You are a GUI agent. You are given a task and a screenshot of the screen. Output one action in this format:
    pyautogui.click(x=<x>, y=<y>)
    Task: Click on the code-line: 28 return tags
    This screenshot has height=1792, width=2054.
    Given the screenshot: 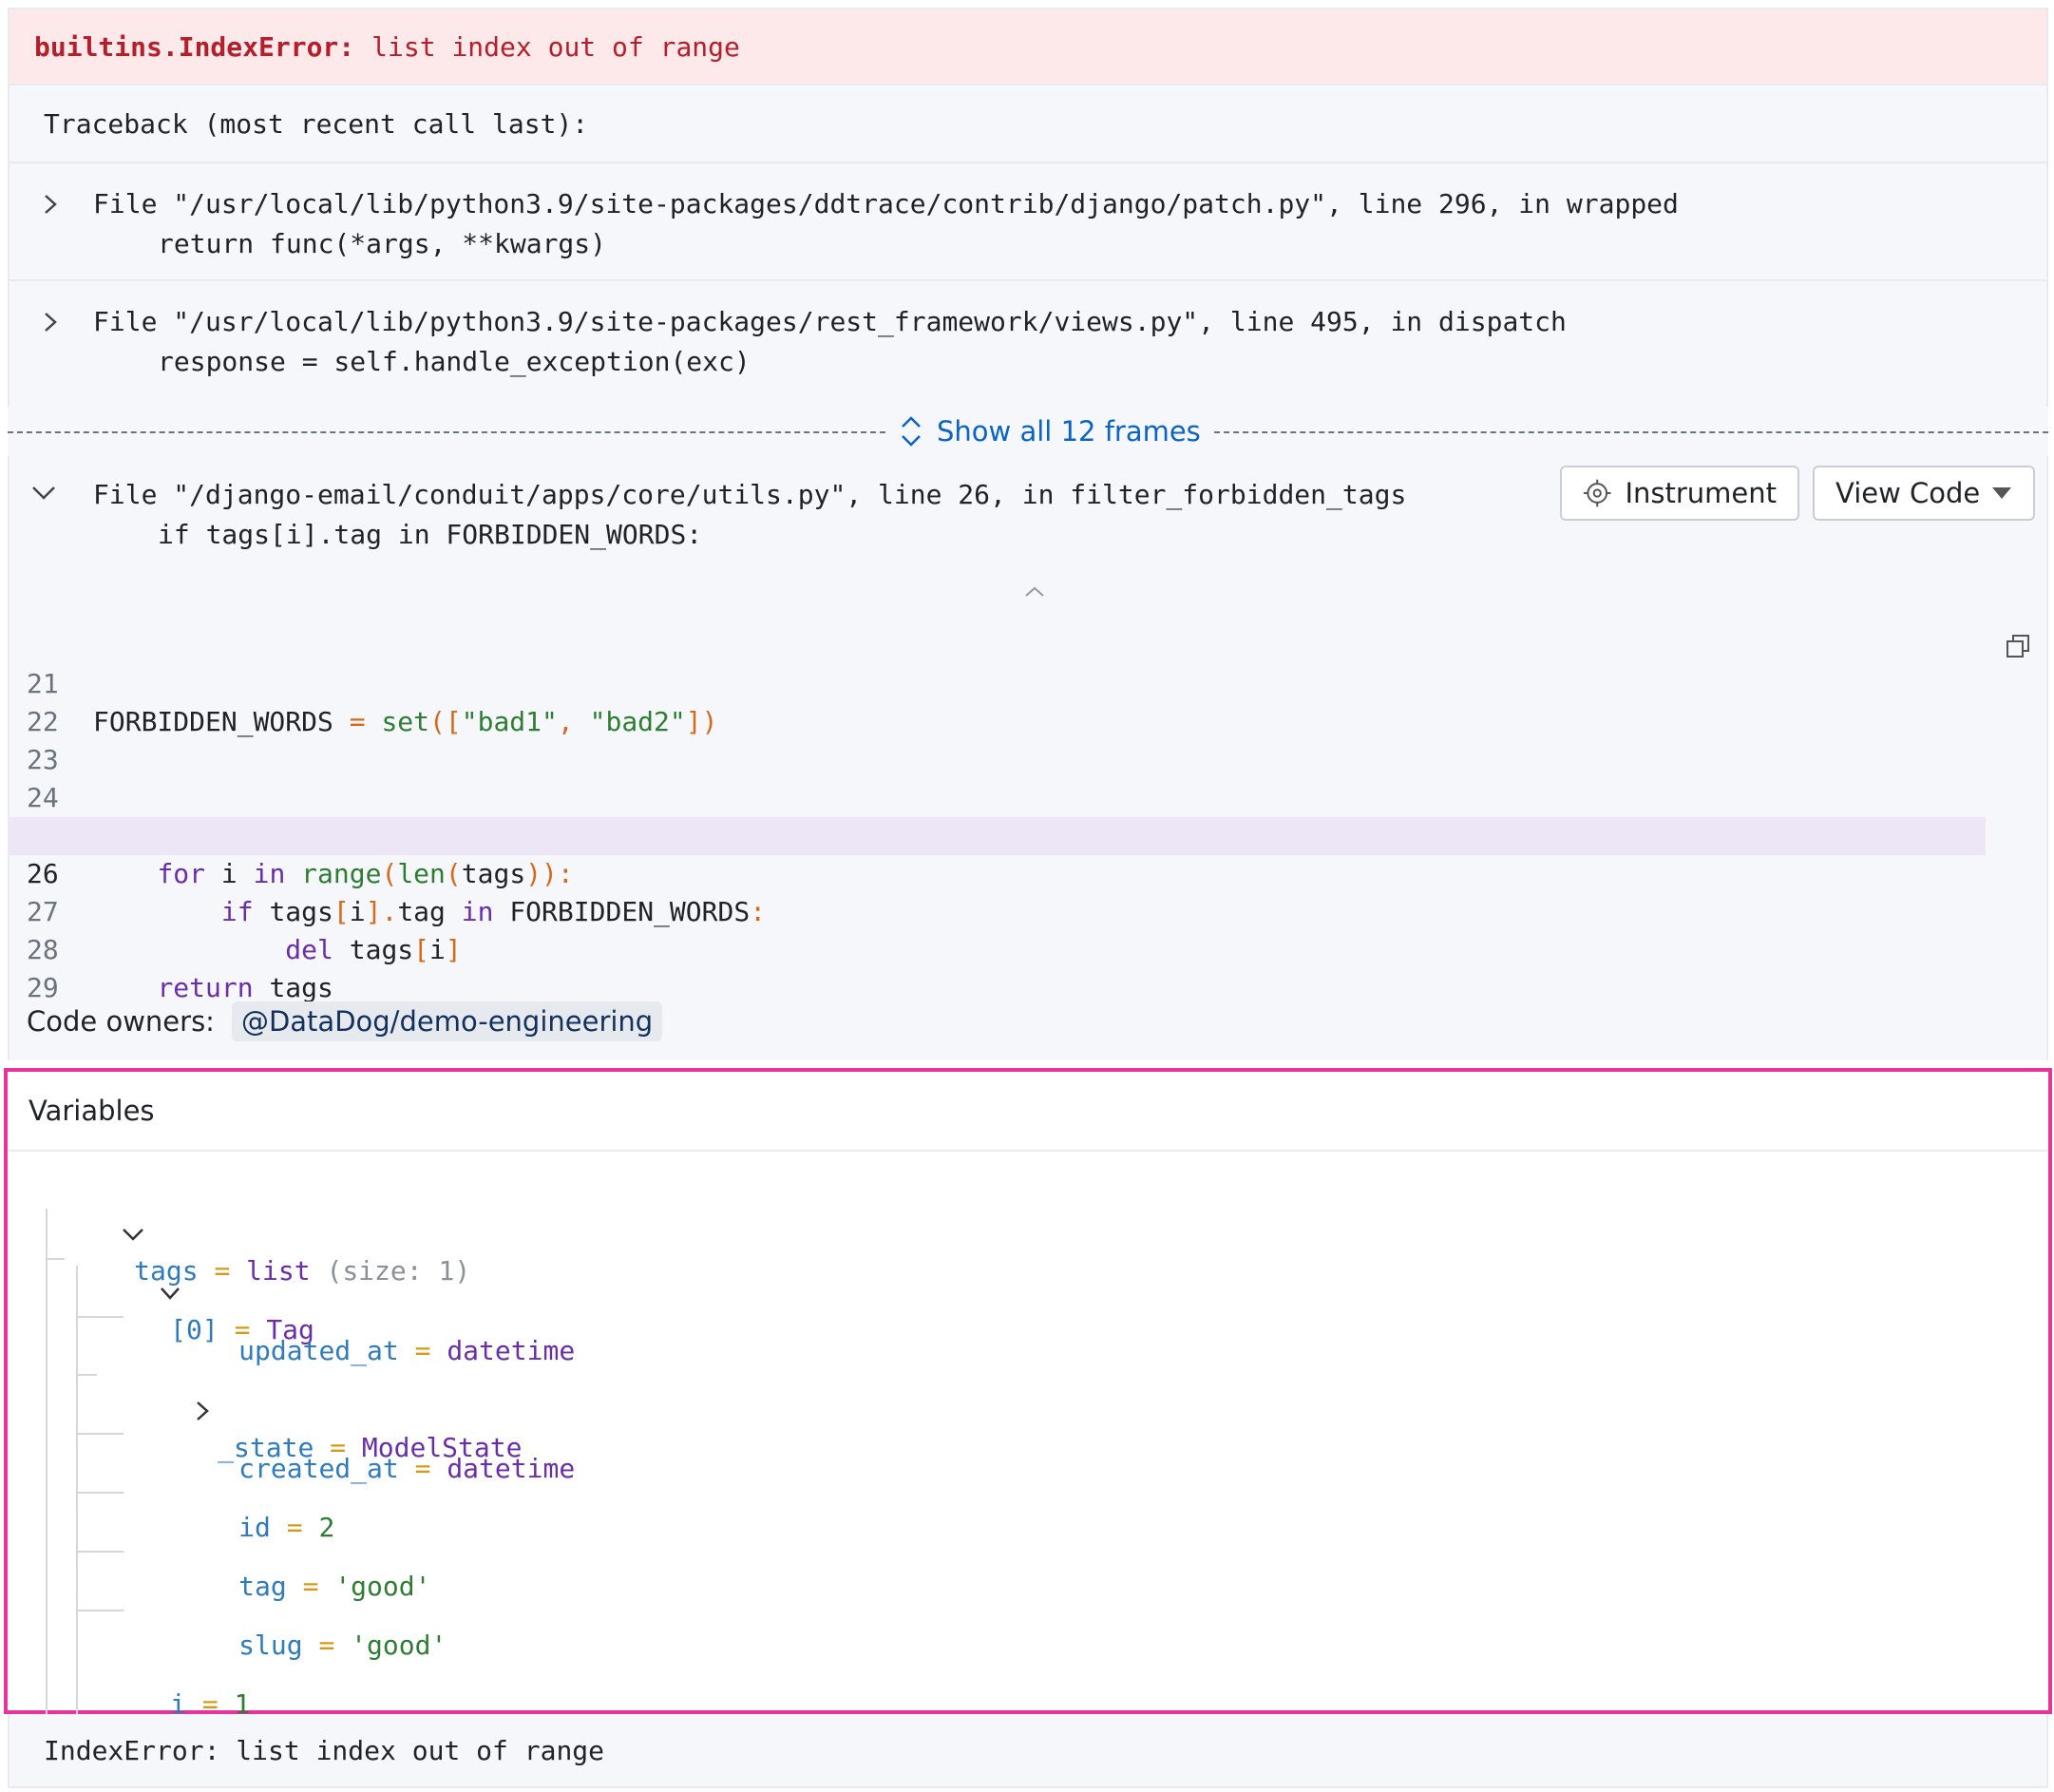 What is the action you would take?
    pyautogui.click(x=1028, y=948)
    